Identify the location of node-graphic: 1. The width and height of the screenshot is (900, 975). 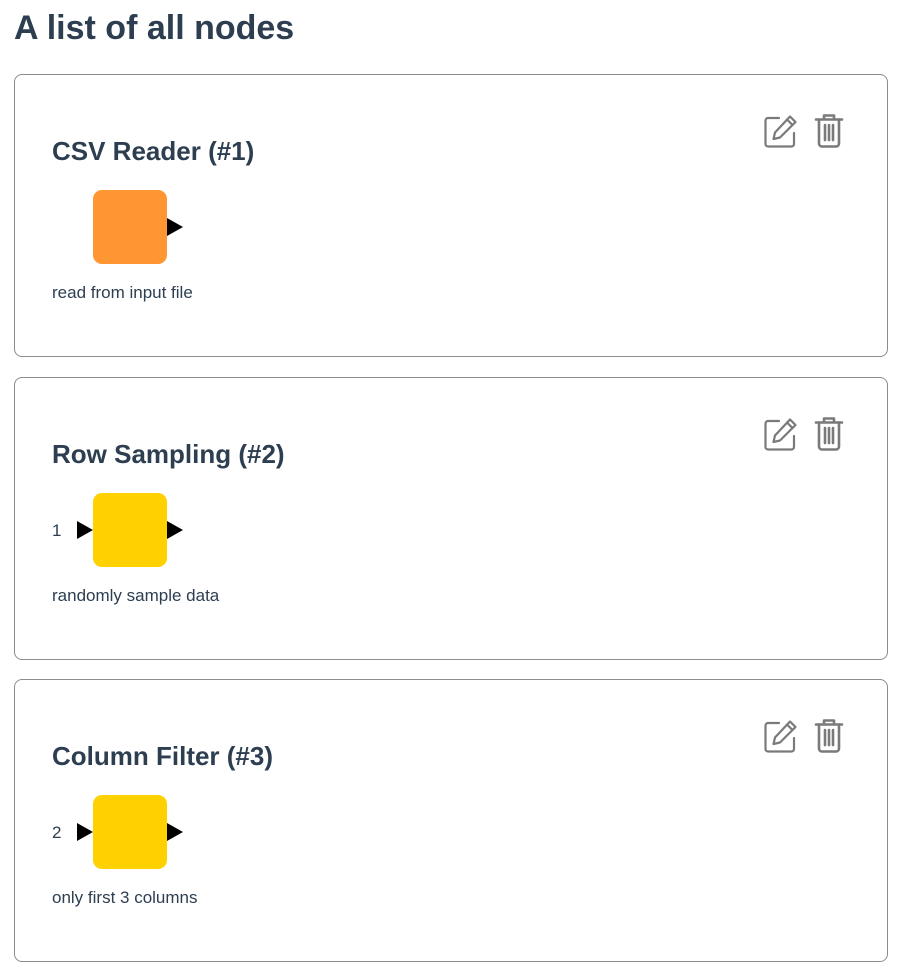
(122, 530).